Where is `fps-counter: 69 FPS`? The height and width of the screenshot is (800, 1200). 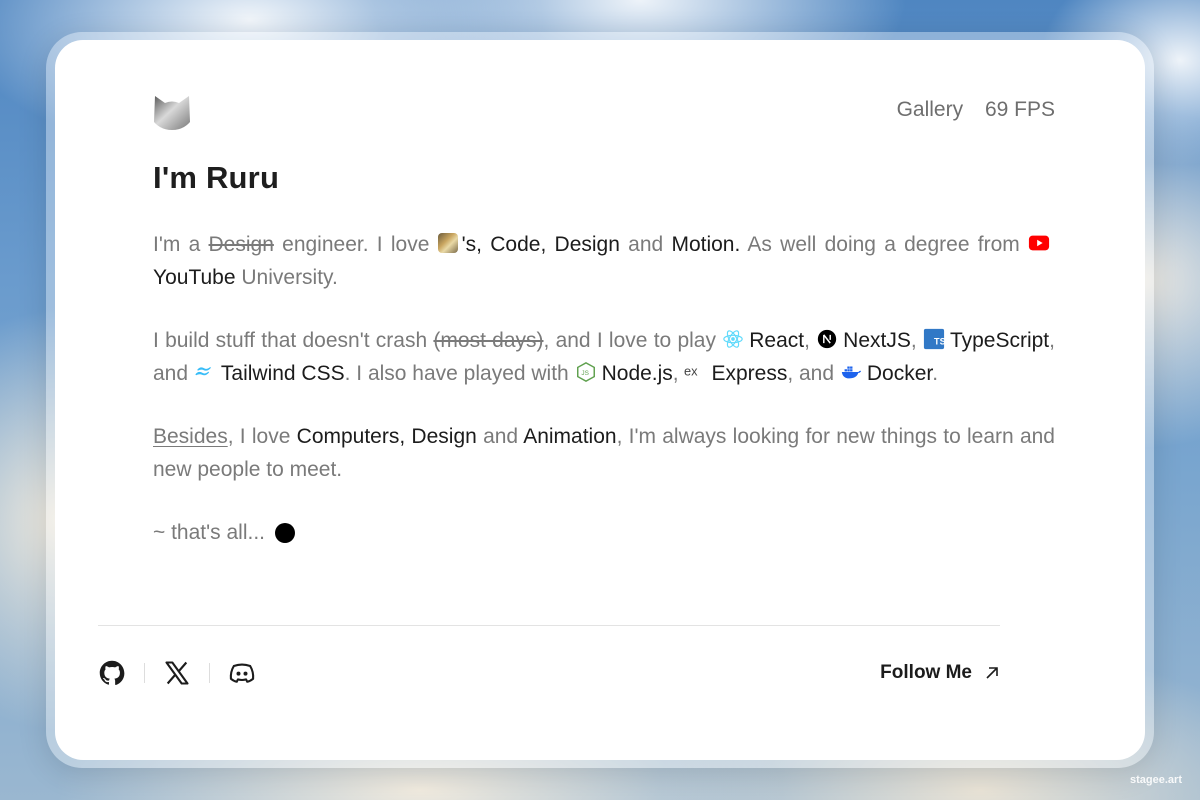
fps-counter: 69 FPS is located at coordinates (1019, 109).